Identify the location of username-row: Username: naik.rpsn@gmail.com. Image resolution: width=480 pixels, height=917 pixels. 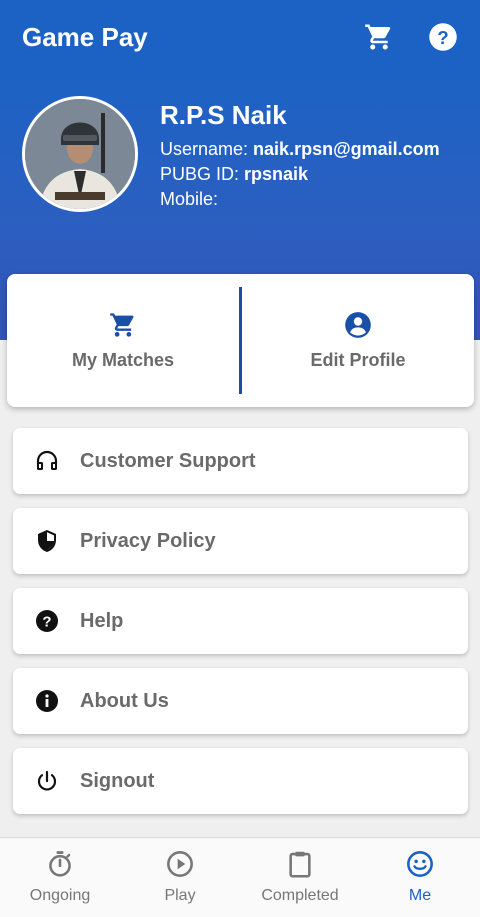
(300, 149).